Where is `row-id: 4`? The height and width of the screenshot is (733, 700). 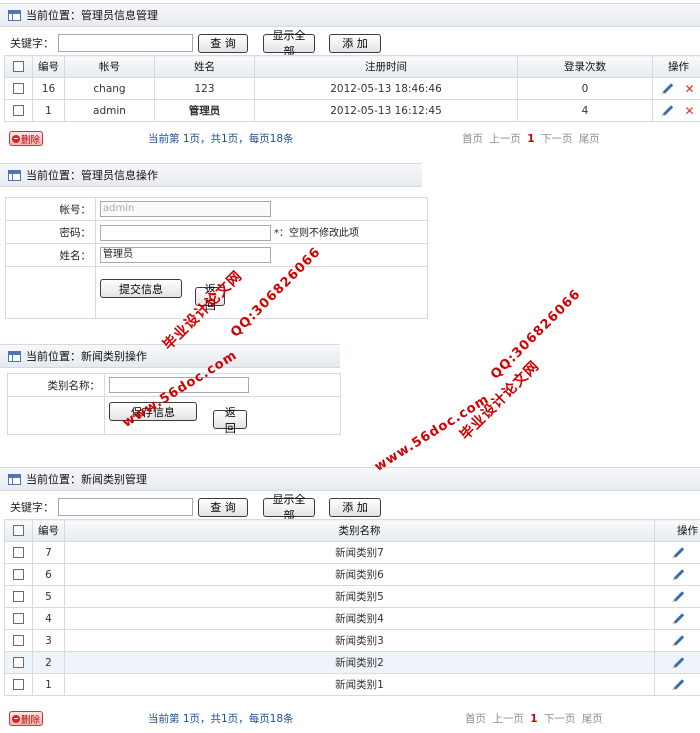
row-id: 4 is located at coordinates (48, 618).